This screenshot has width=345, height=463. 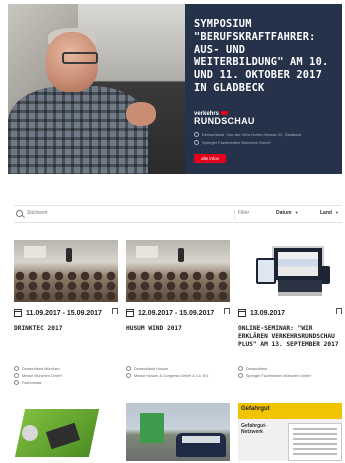 I want to click on event-type: Fachmesse, so click(x=28, y=382).